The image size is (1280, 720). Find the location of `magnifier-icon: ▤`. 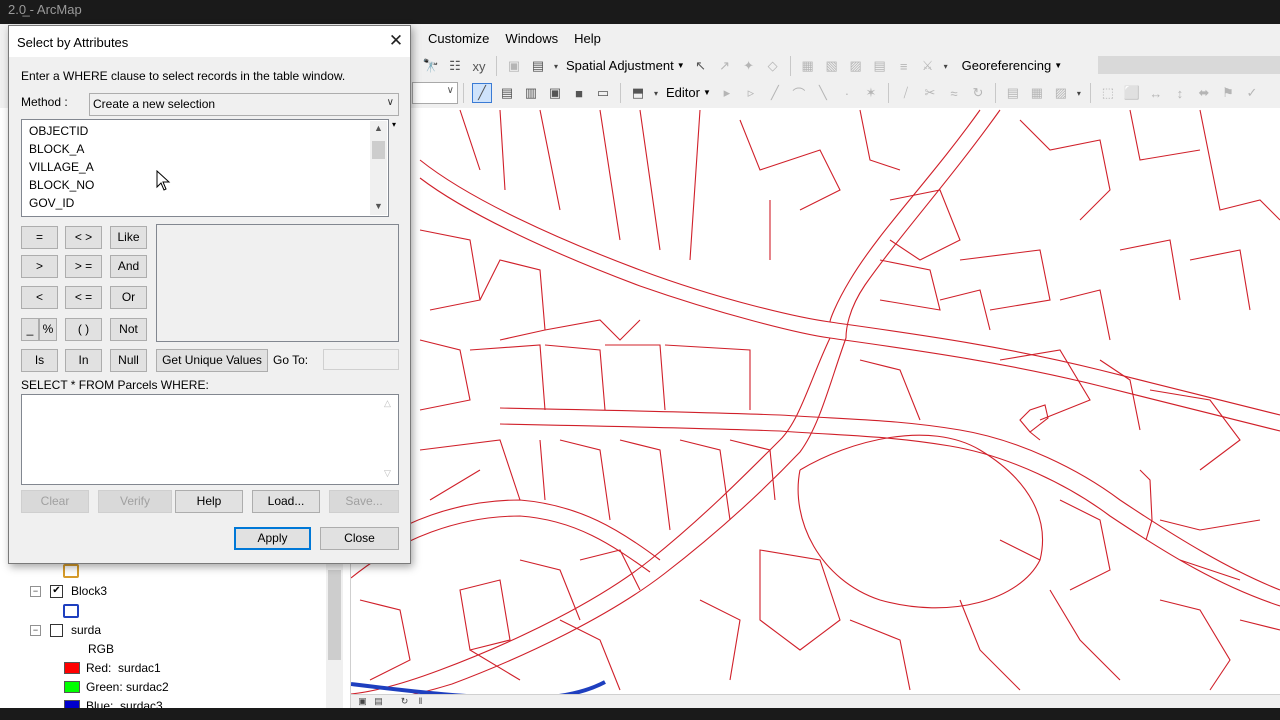

magnifier-icon: ▤ is located at coordinates (538, 66).